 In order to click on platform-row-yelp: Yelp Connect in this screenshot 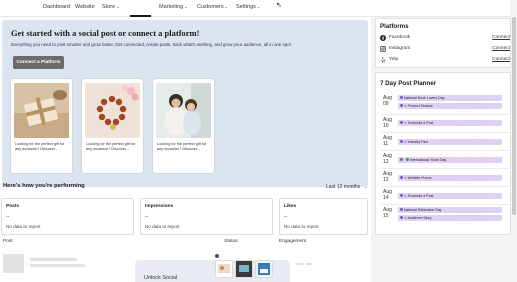, I will do `click(445, 60)`.